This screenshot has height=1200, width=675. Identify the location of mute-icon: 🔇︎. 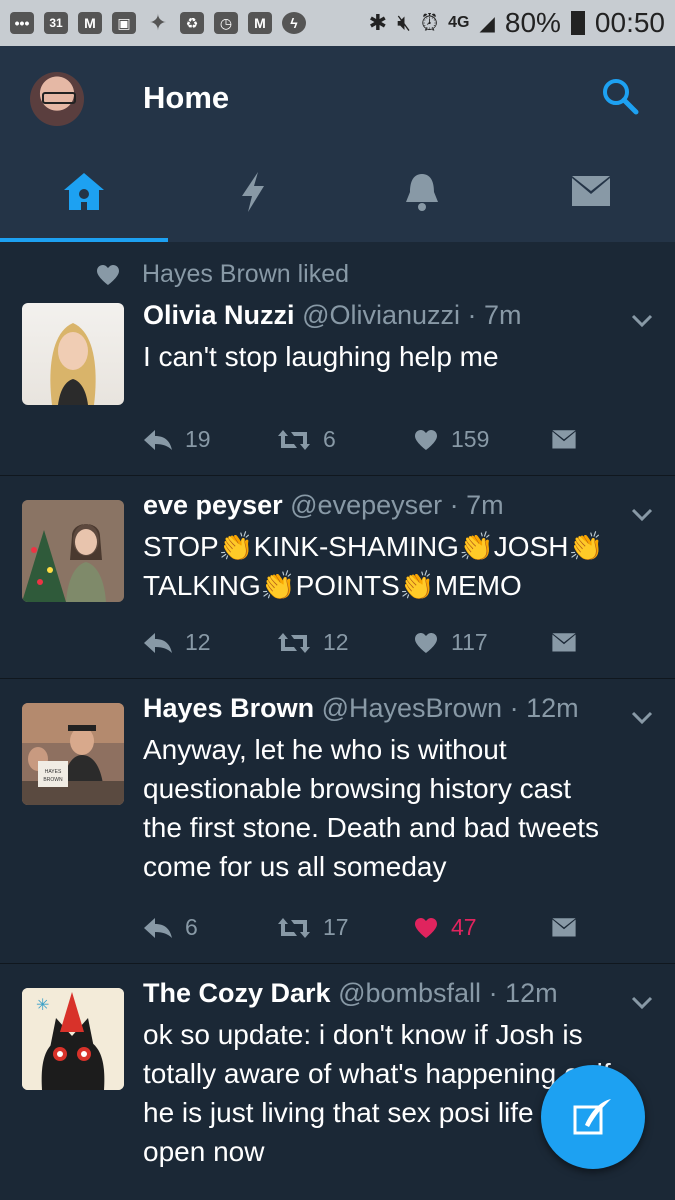
(404, 22).